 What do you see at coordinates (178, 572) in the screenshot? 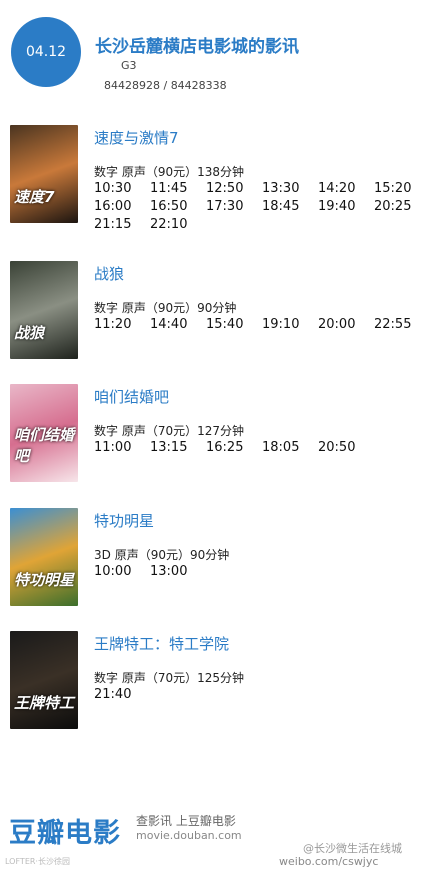
I see `showtime: 13:00` at bounding box center [178, 572].